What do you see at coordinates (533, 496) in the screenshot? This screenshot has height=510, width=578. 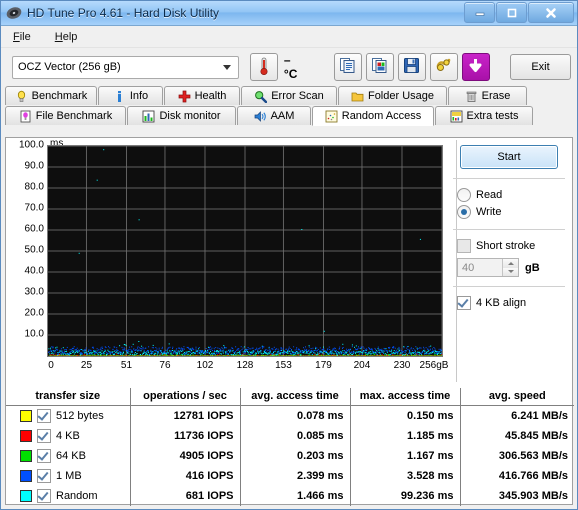 I see `cell-avg-speed: 345.903 MB/s` at bounding box center [533, 496].